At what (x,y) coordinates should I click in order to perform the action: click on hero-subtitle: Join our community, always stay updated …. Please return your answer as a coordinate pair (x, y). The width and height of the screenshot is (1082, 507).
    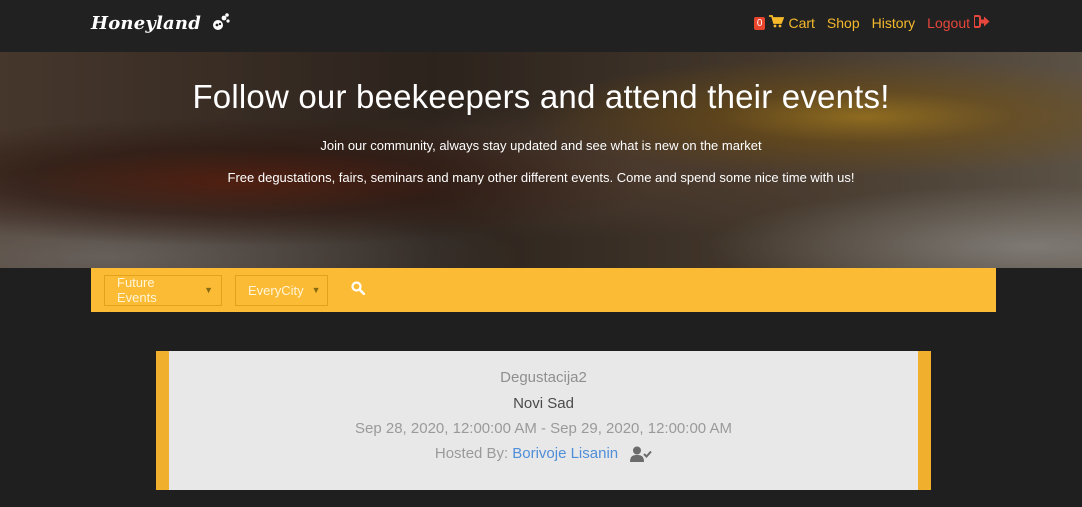
    Looking at the image, I should click on (541, 145).